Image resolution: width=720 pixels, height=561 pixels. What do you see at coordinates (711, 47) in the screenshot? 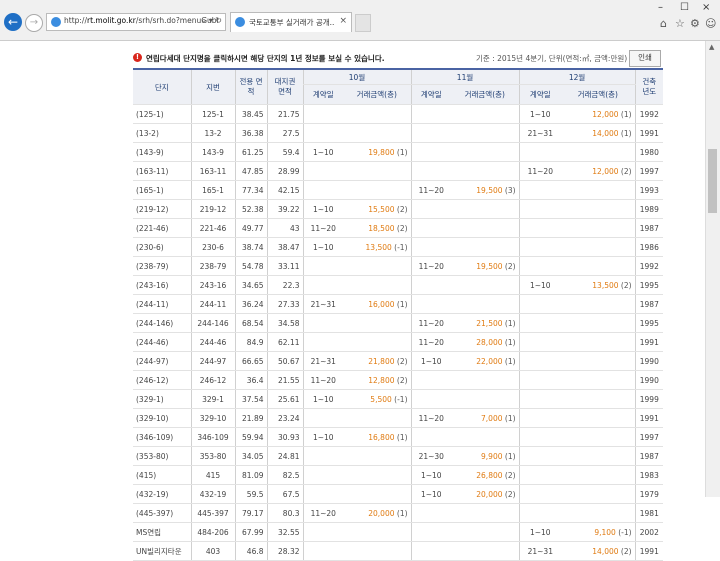
I see `scroll-up-icon: ▲` at bounding box center [711, 47].